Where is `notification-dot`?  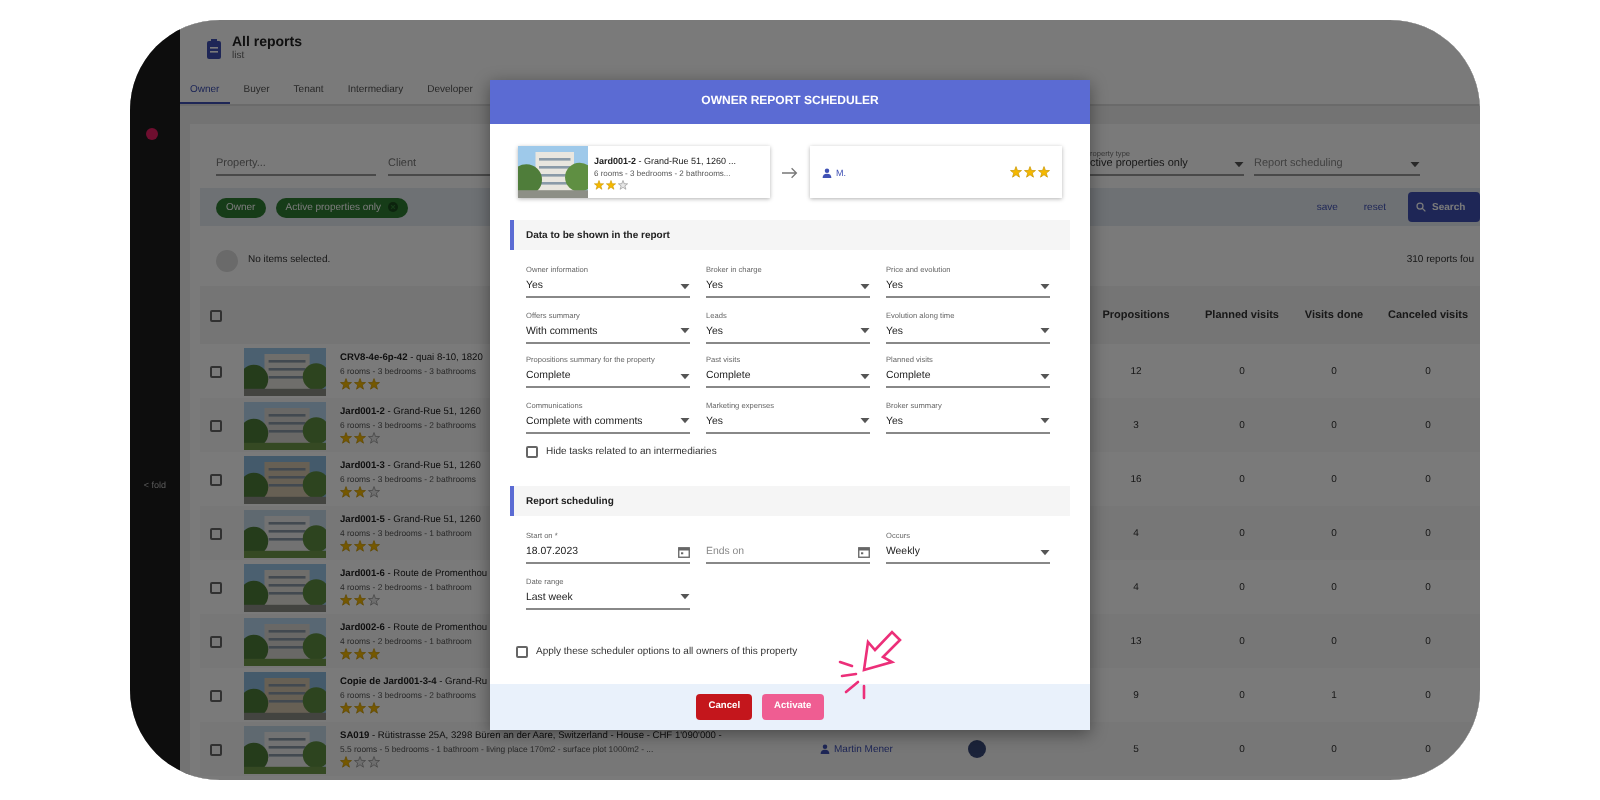 notification-dot is located at coordinates (151, 134).